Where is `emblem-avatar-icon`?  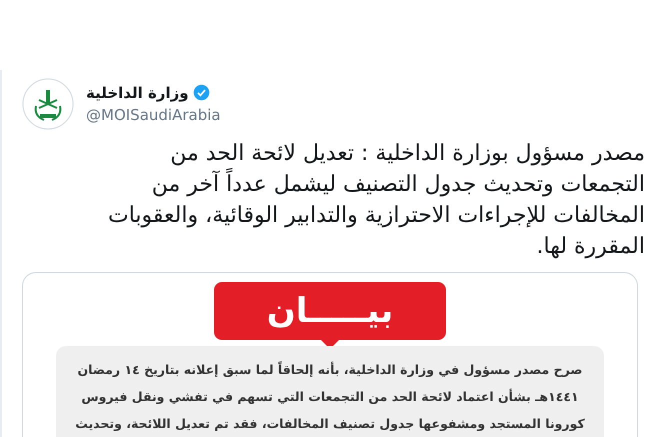
emblem-avatar-icon is located at coordinates (48, 104).